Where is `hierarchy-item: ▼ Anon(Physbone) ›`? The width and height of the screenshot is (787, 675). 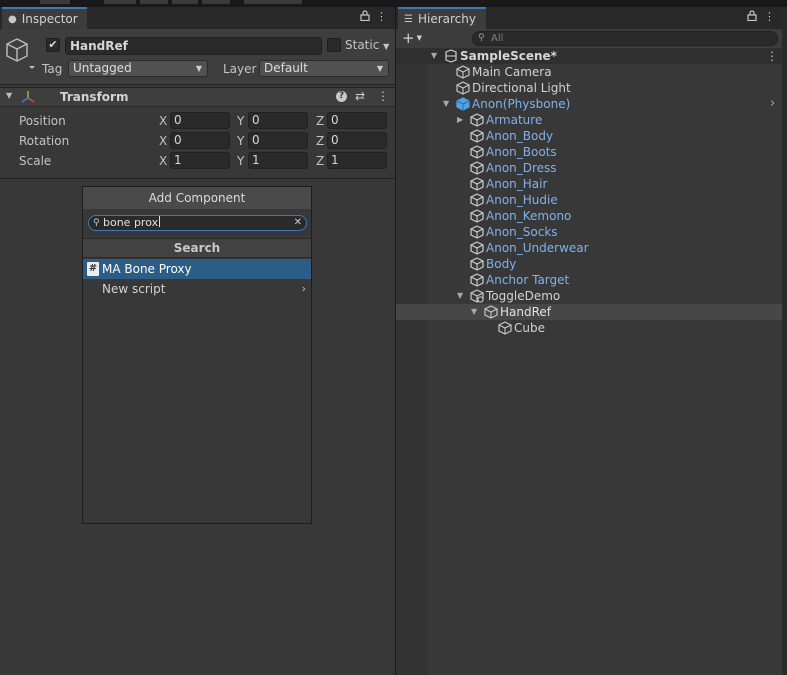 hierarchy-item: ▼ Anon(Physbone) › is located at coordinates (589, 104).